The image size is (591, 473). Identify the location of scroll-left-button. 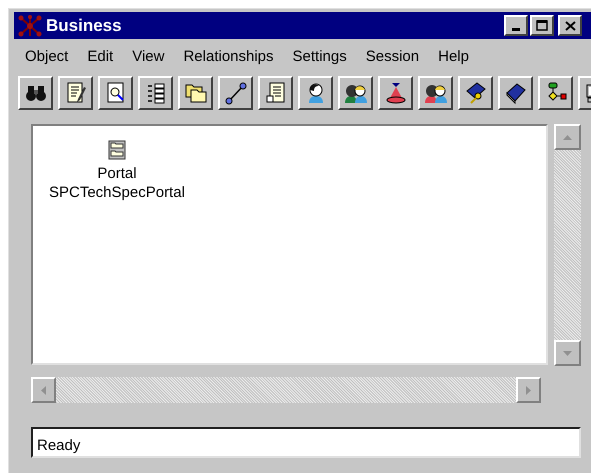
(43, 390).